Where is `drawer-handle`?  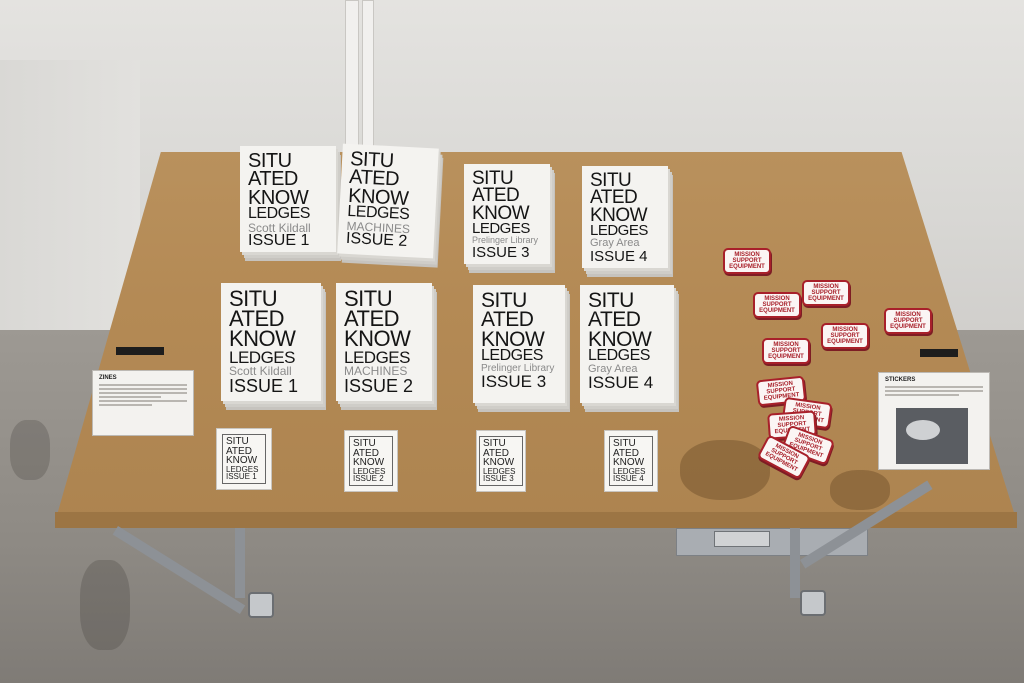
drawer-handle is located at coordinates (742, 539).